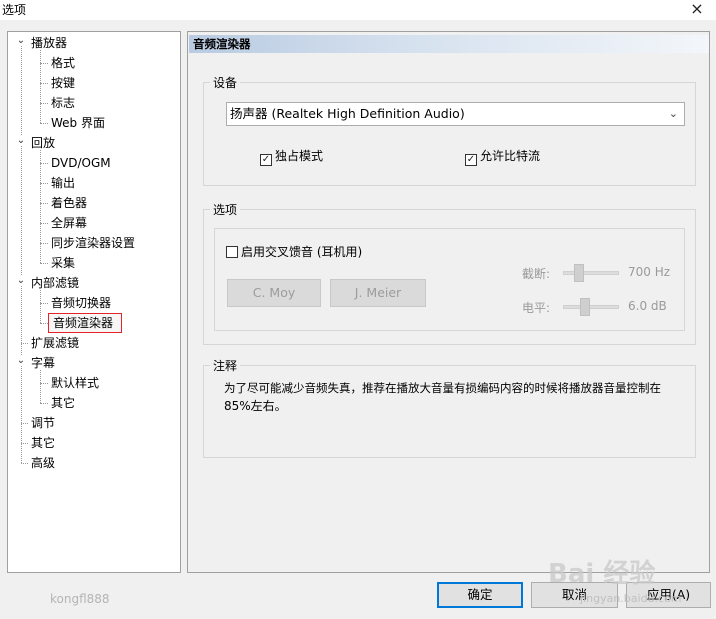  I want to click on bitstream-label: 允许比特流, so click(510, 156).